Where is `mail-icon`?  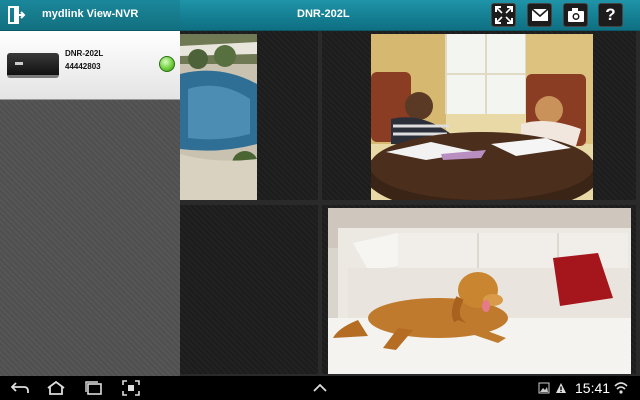 mail-icon is located at coordinates (539, 14).